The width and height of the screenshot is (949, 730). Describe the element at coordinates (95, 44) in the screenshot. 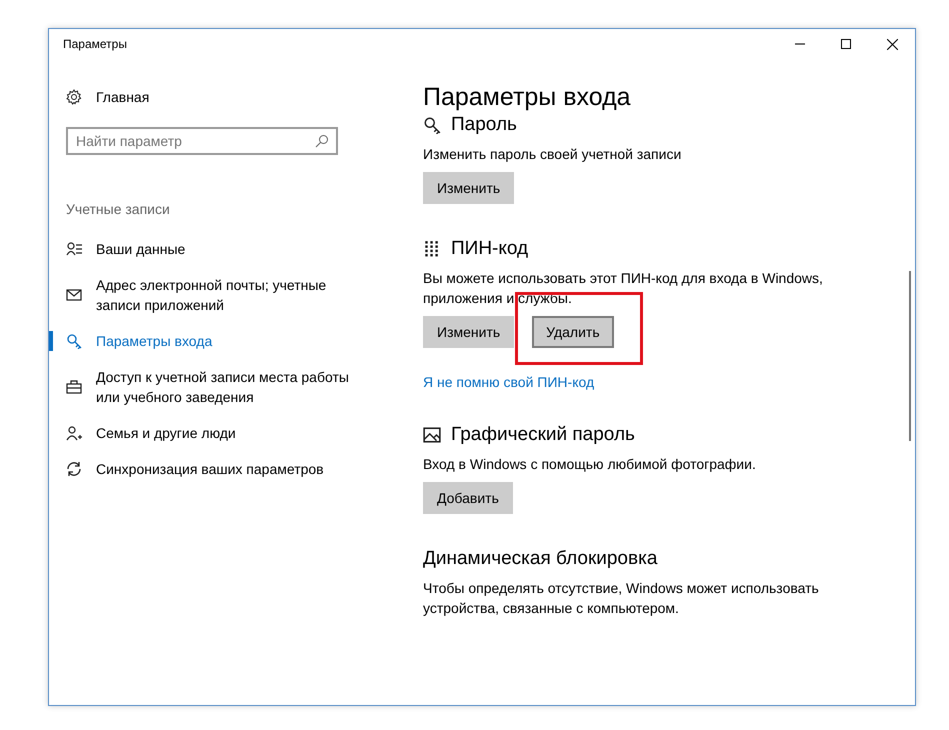

I see `window-title: Параметры` at that location.